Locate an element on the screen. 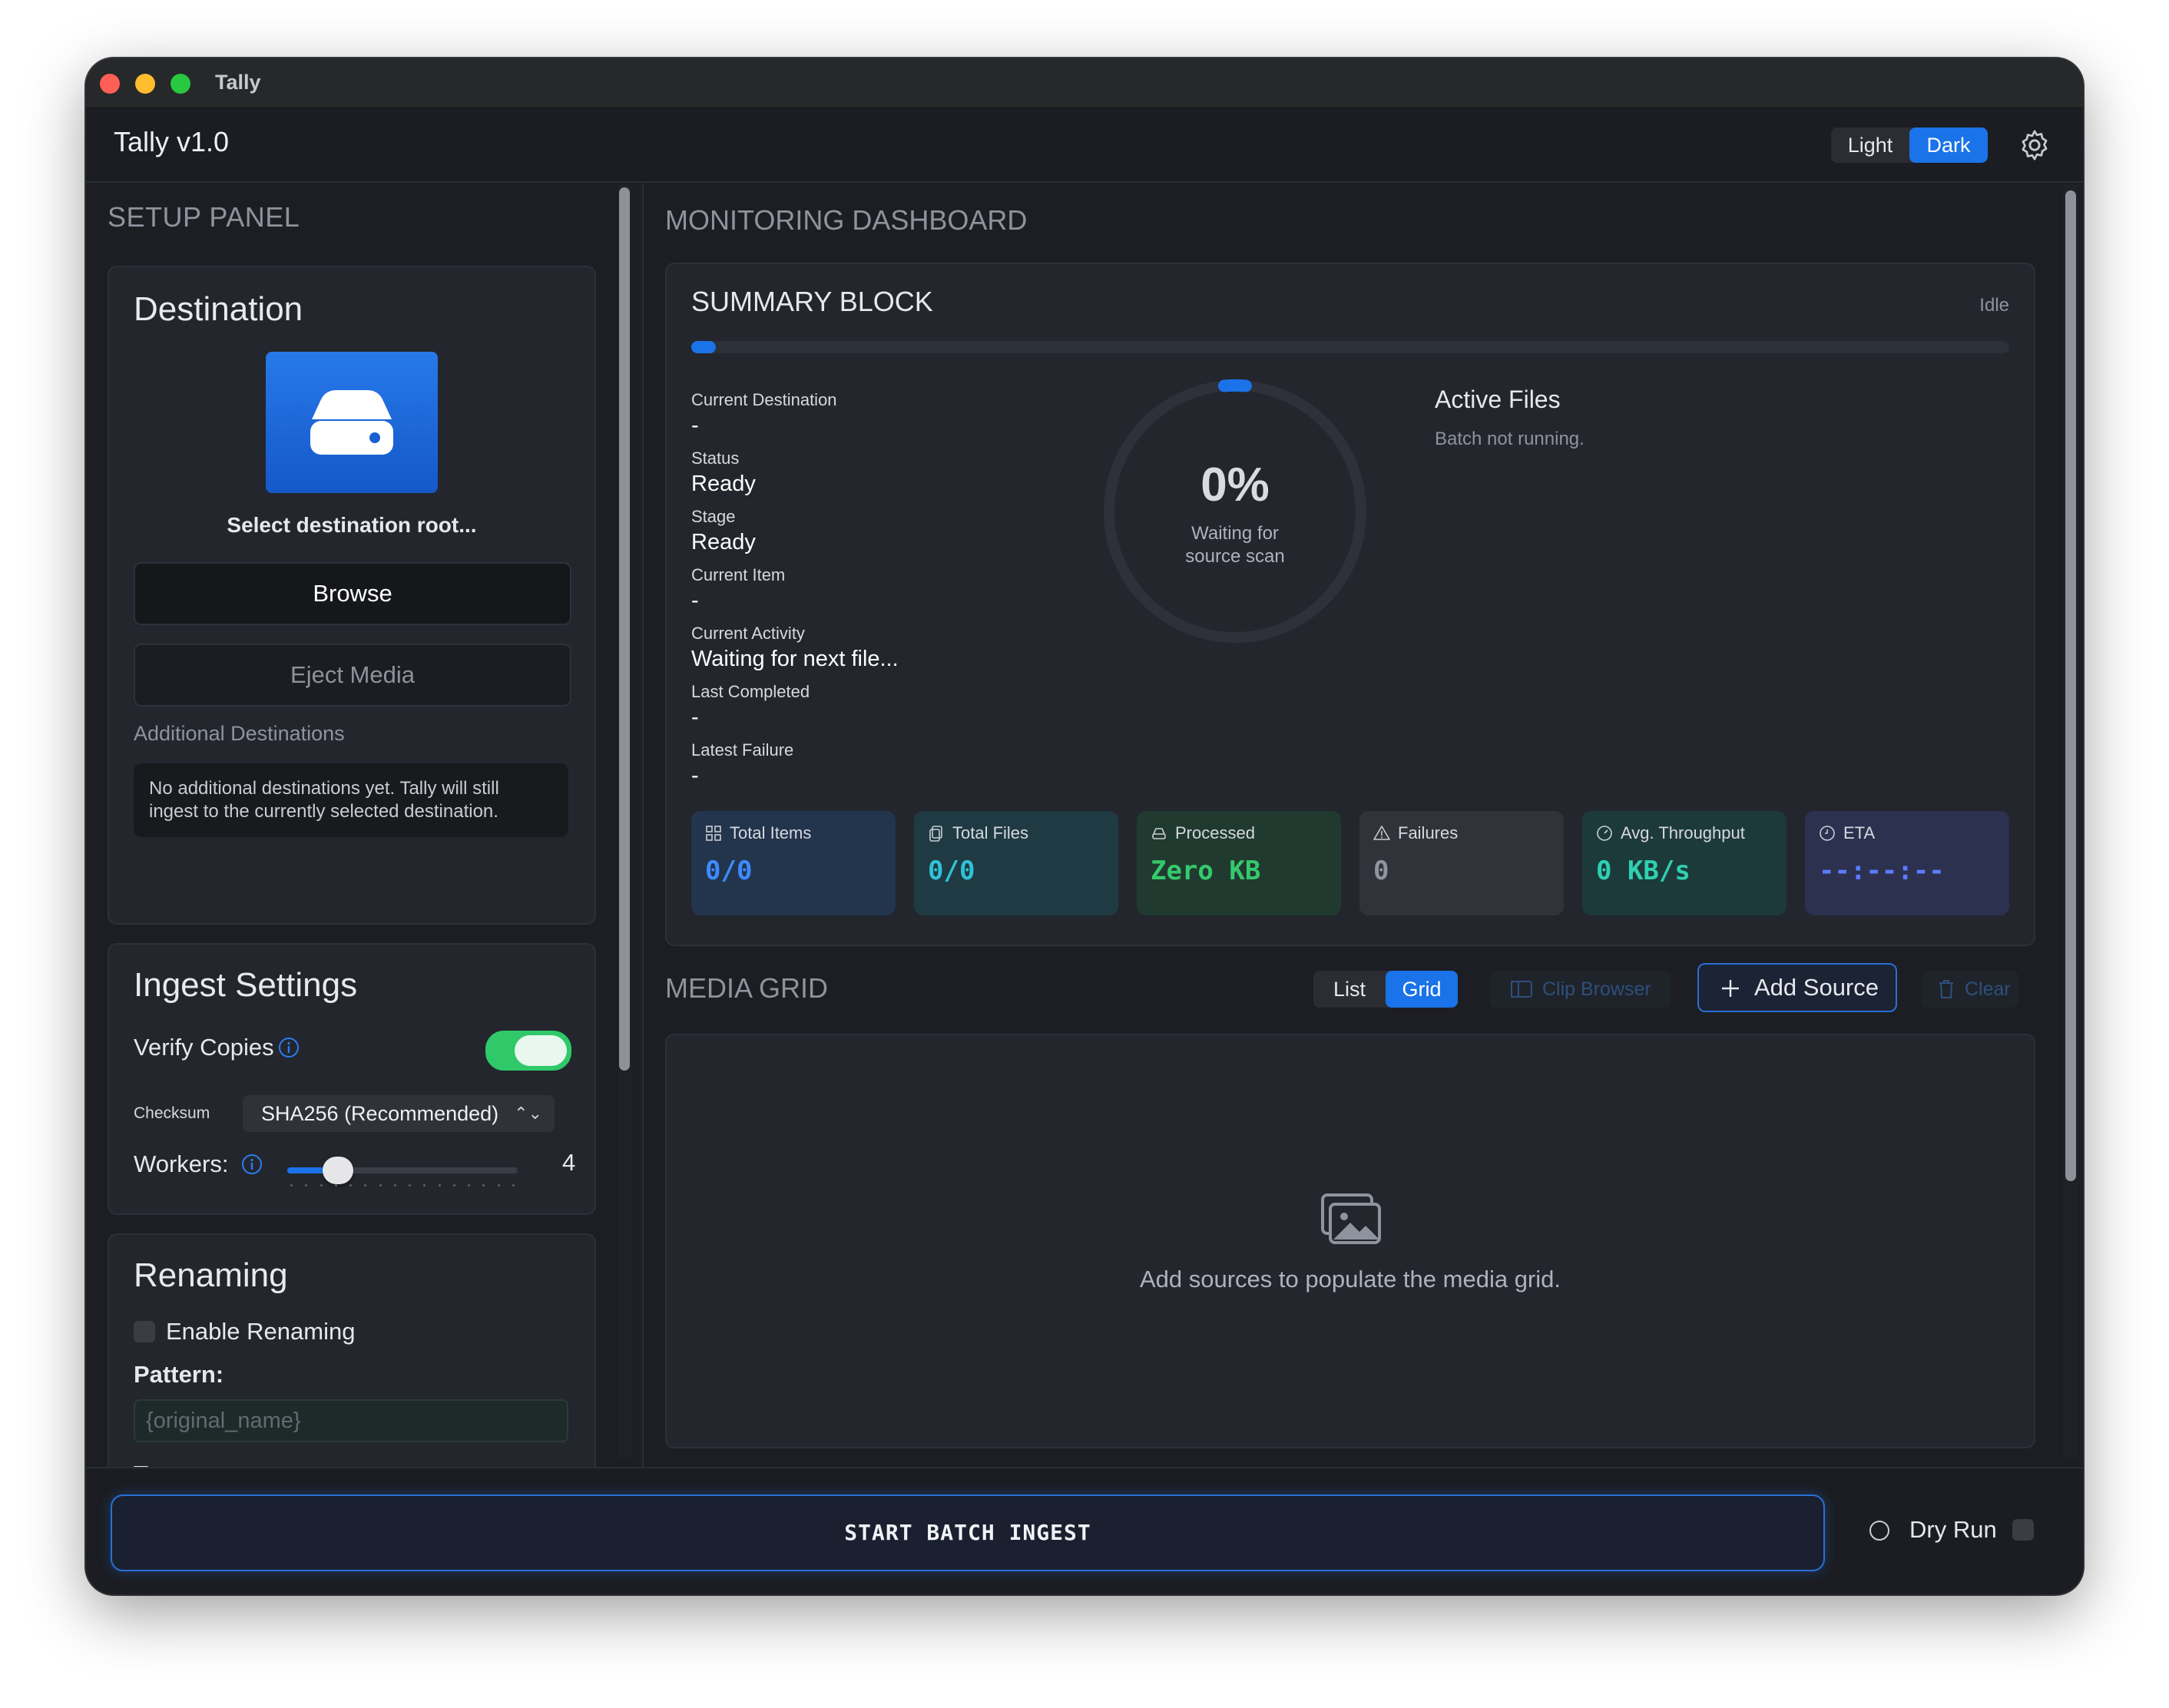  toggle-knob is located at coordinates (541, 1050).